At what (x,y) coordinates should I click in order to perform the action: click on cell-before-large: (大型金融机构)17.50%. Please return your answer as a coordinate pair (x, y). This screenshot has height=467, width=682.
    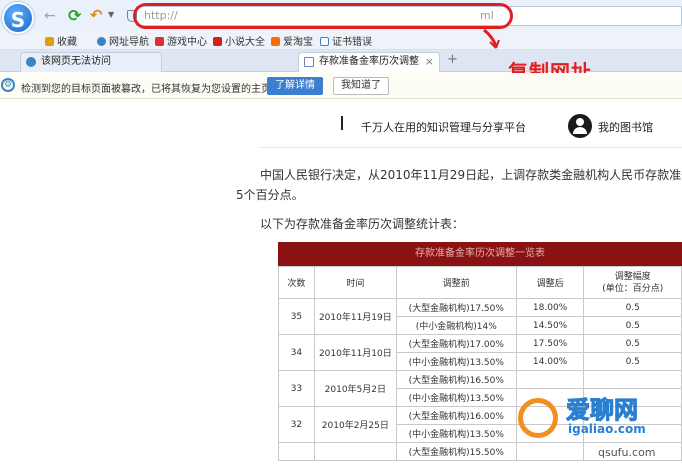
    Looking at the image, I should click on (456, 307).